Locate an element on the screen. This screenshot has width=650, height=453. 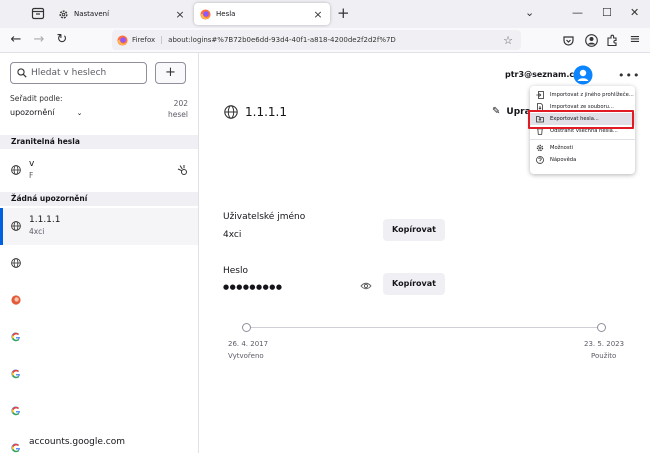
pocket-icon is located at coordinates (568, 40).